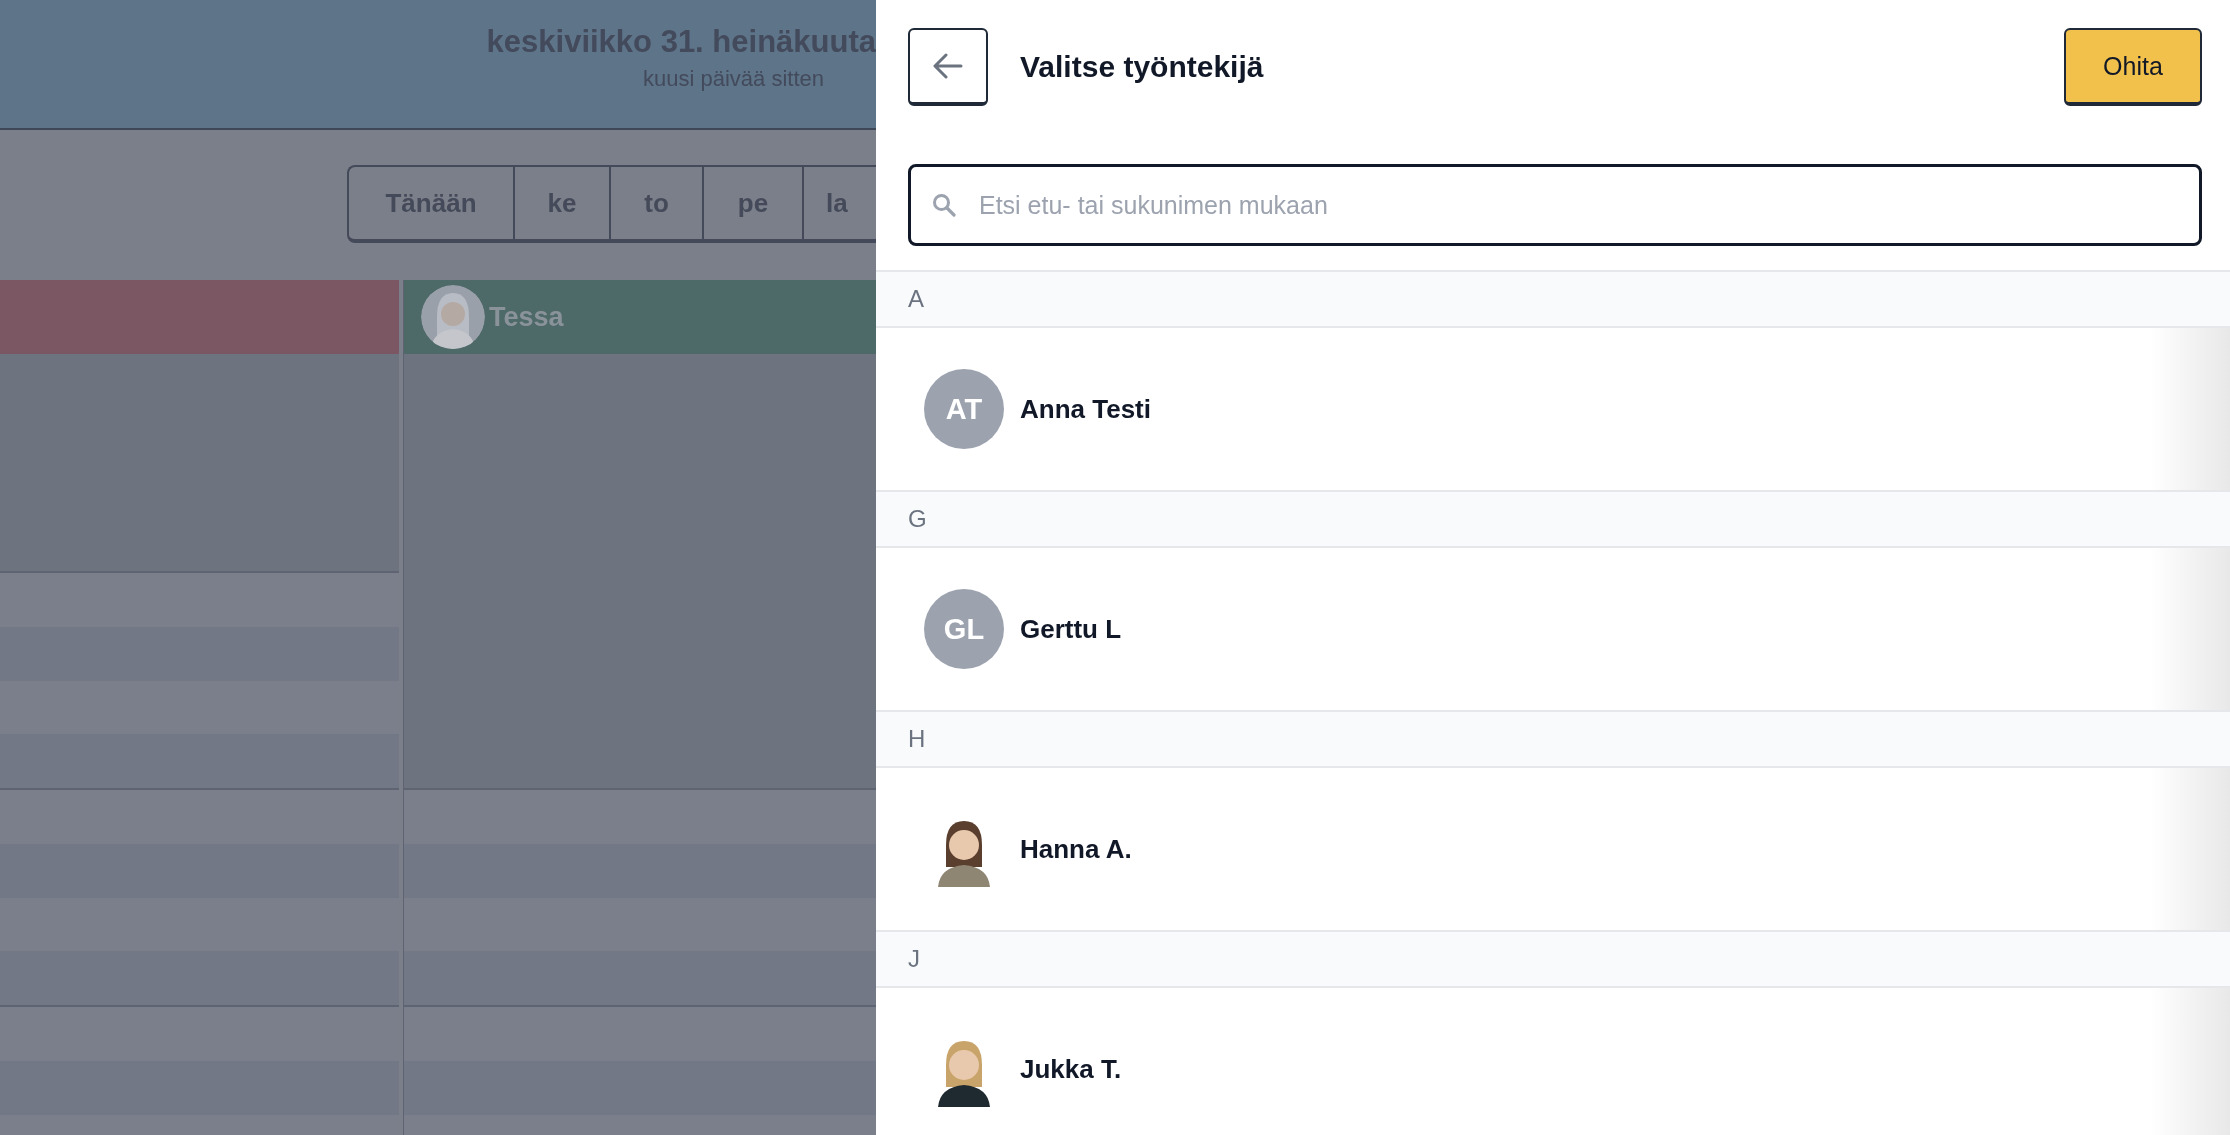 This screenshot has width=2230, height=1135. Describe the element at coordinates (964, 409) in the screenshot. I see `initials-avatar: AT` at that location.